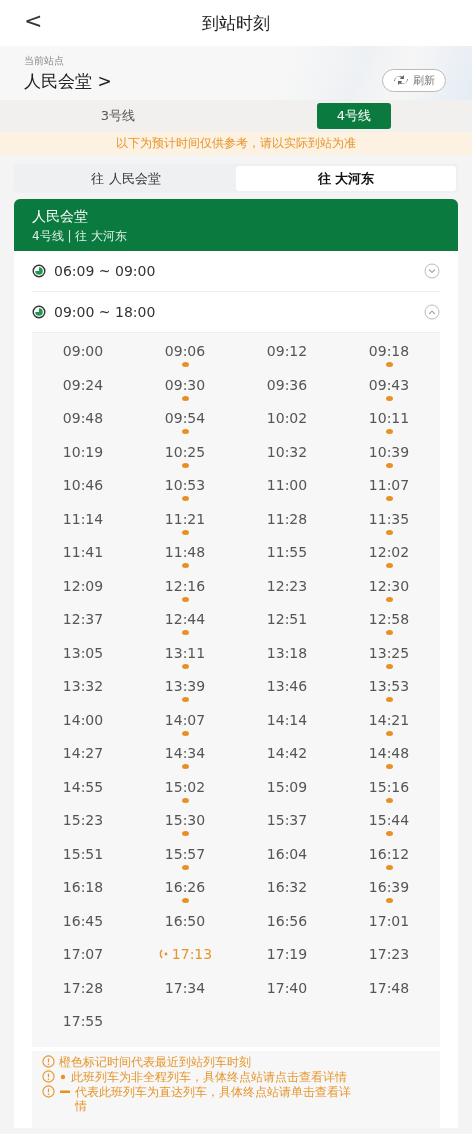 This screenshot has height=1134, width=472. I want to click on departure-time: 17:40, so click(287, 987).